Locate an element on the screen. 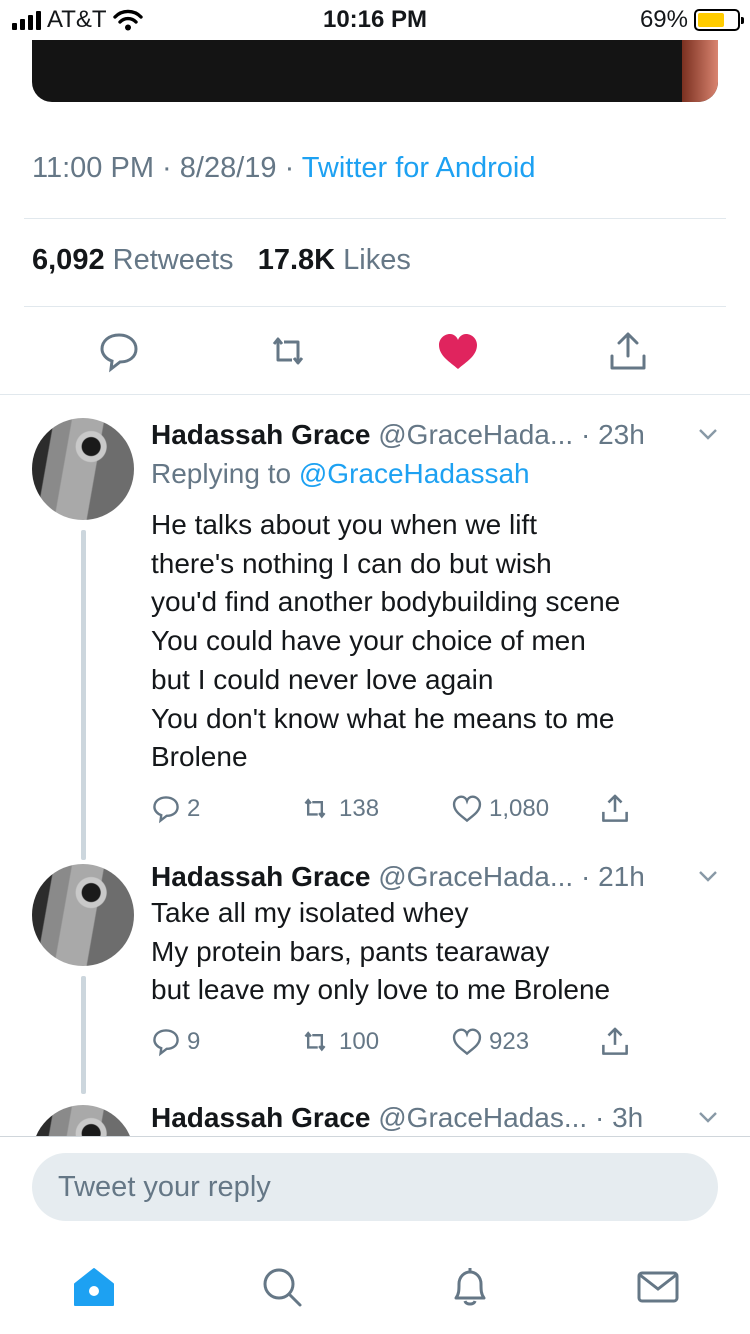 Image resolution: width=750 pixels, height=1334 pixels. tab-messages is located at coordinates (658, 1287).